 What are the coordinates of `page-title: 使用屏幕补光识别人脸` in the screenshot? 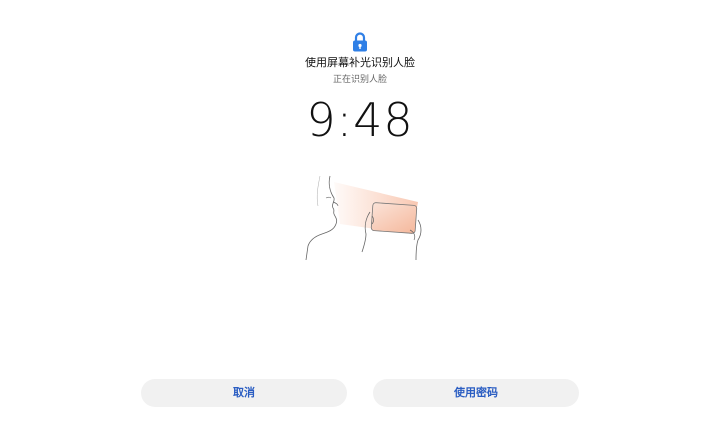 It's located at (360, 62).